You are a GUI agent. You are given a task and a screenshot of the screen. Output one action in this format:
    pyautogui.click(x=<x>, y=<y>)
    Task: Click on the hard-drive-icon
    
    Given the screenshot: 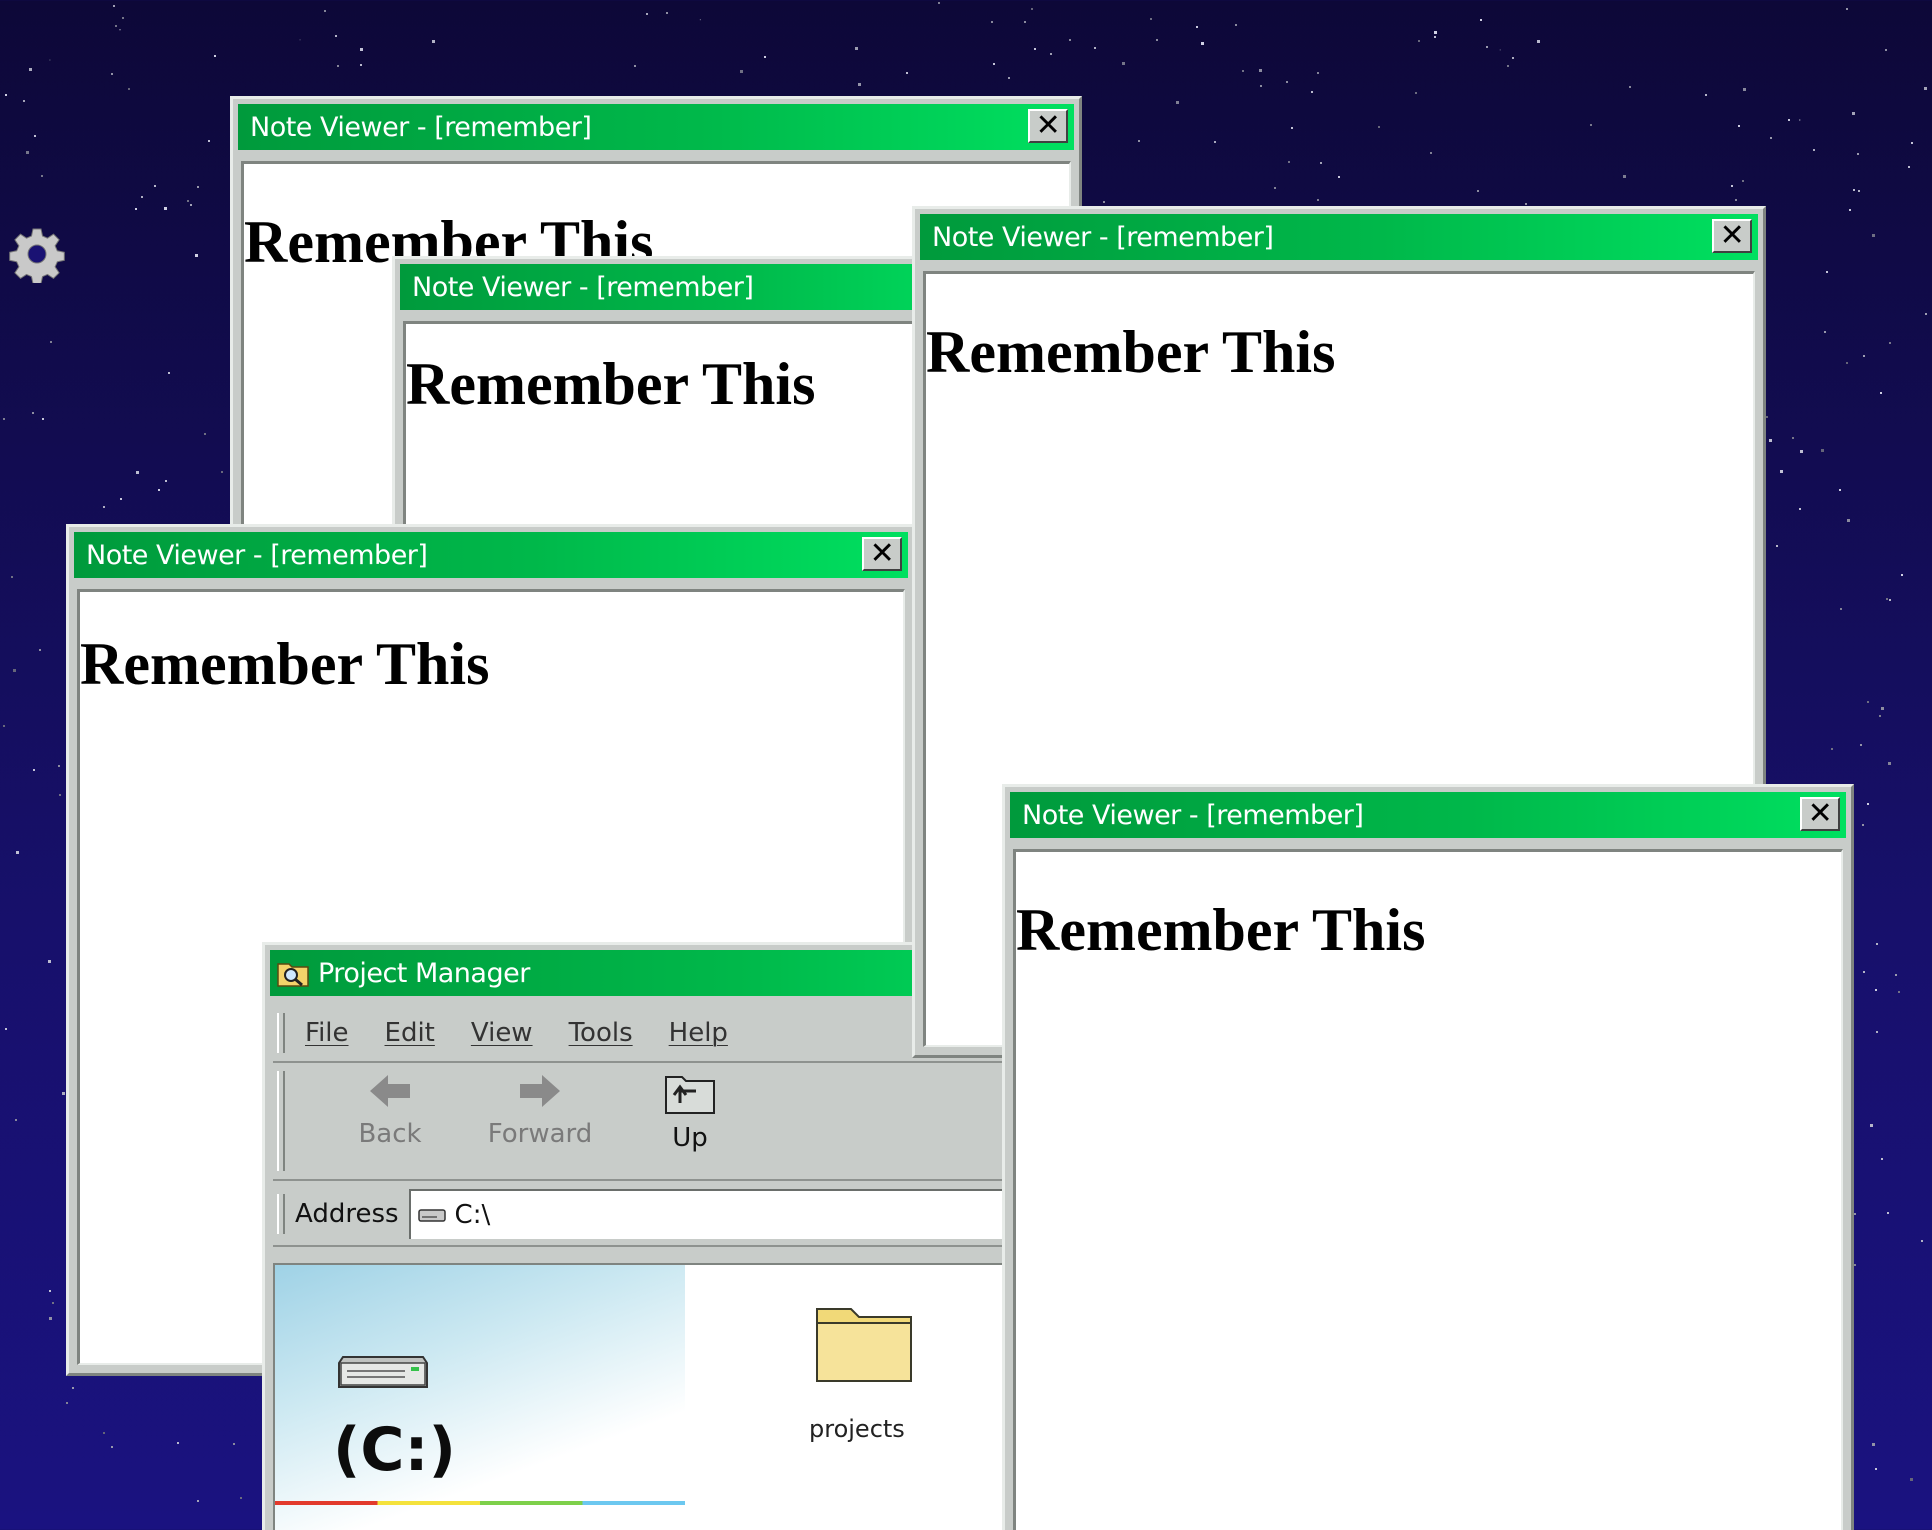 What is the action you would take?
    pyautogui.click(x=383, y=1372)
    